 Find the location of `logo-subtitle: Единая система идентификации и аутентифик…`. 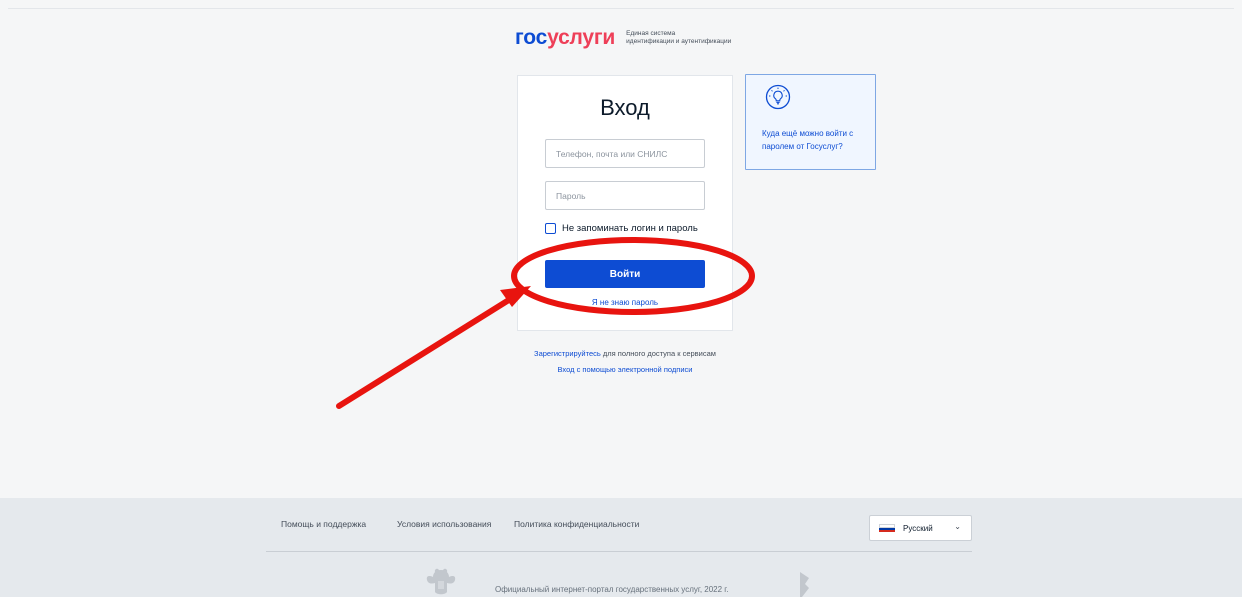

logo-subtitle: Единая система идентификации и аутентифик… is located at coordinates (679, 37).